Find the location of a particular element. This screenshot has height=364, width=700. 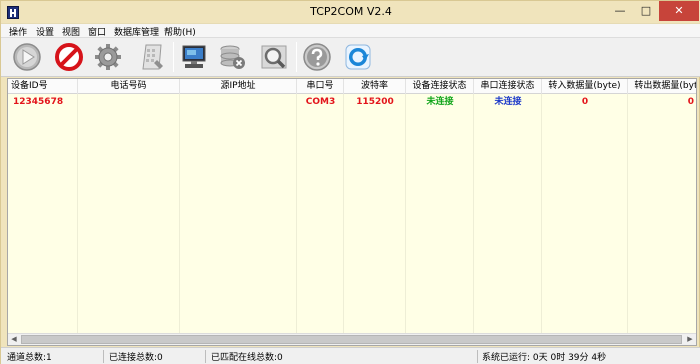

table-row: 12345678 COM3 115200 未连接 未连接 0 0 is located at coordinates (352, 102).